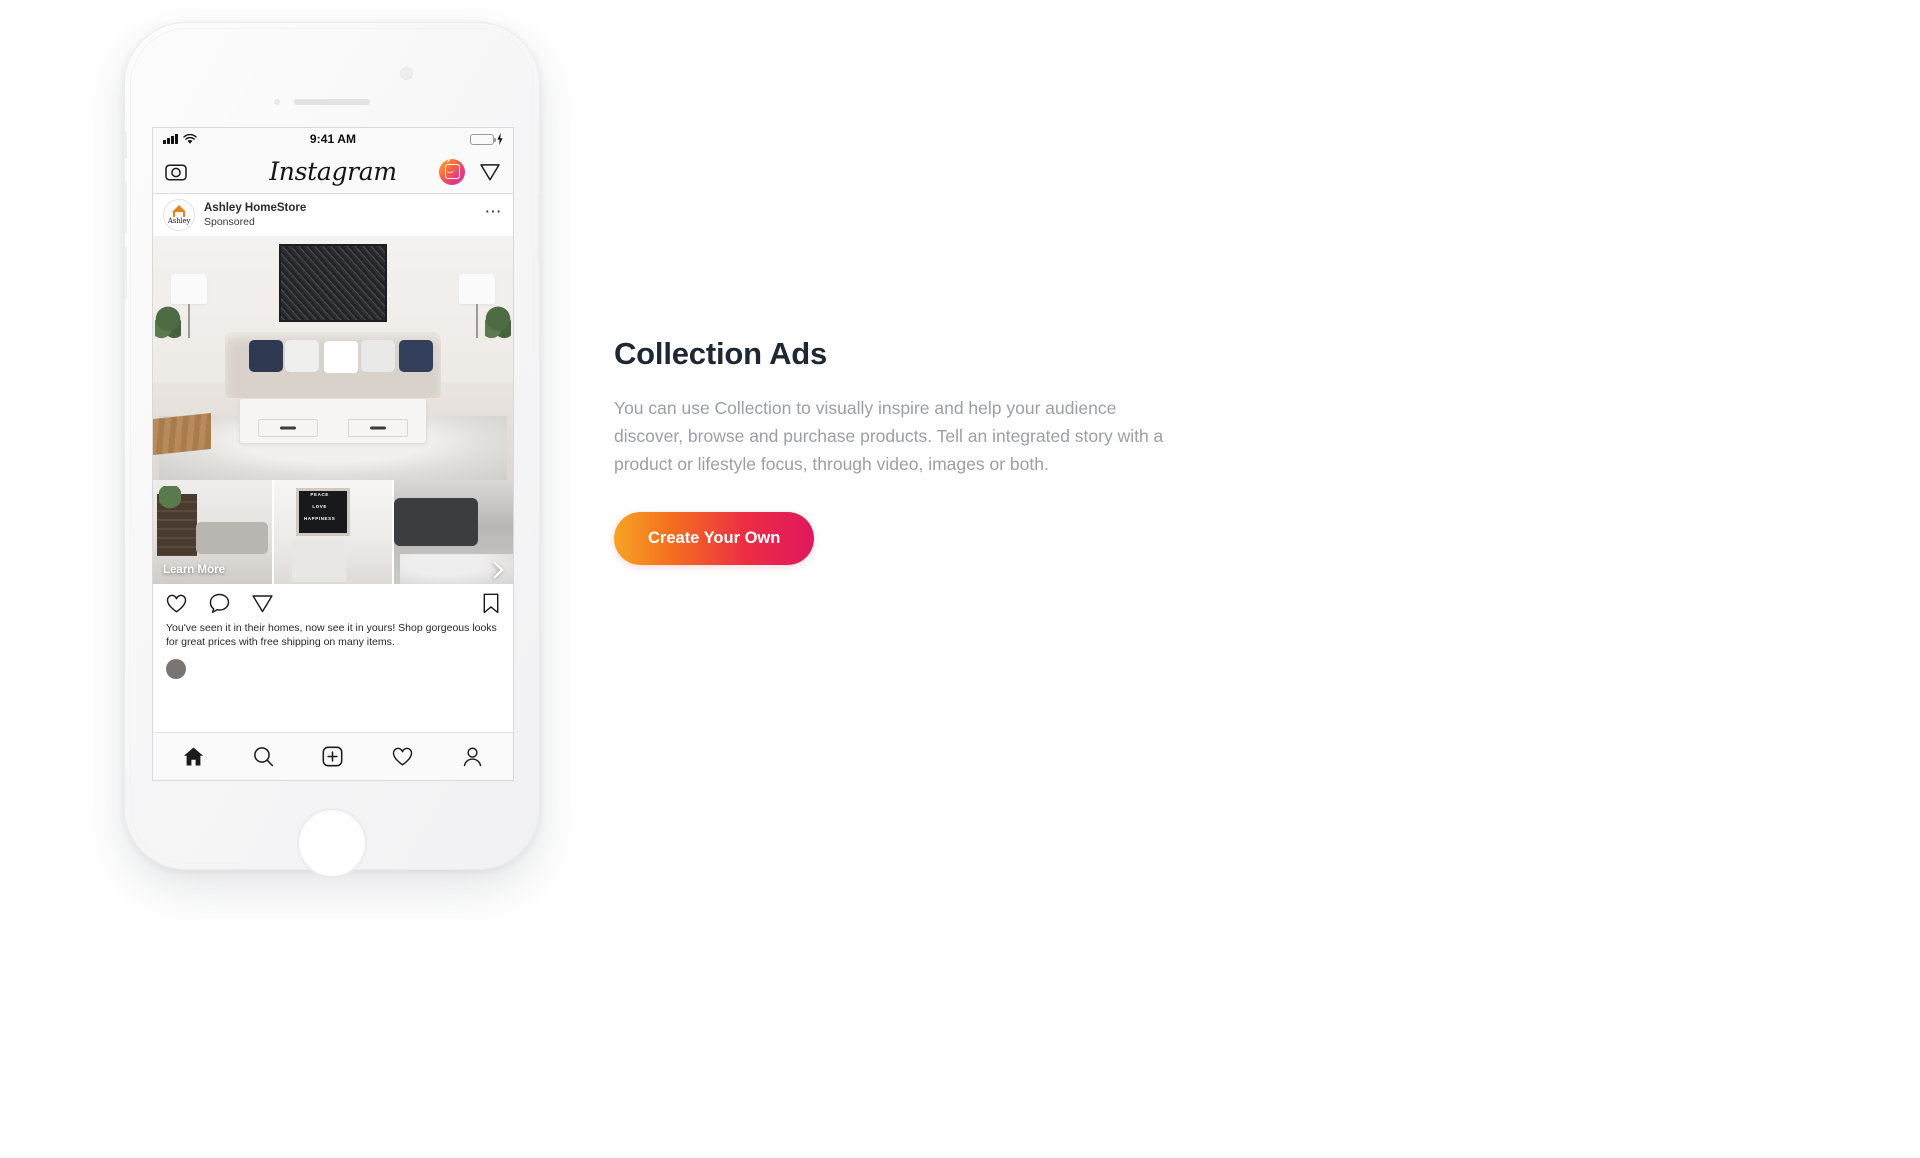  Describe the element at coordinates (255, 215) in the screenshot. I see `post-meta: Ashley HomeStore Sponsored` at that location.